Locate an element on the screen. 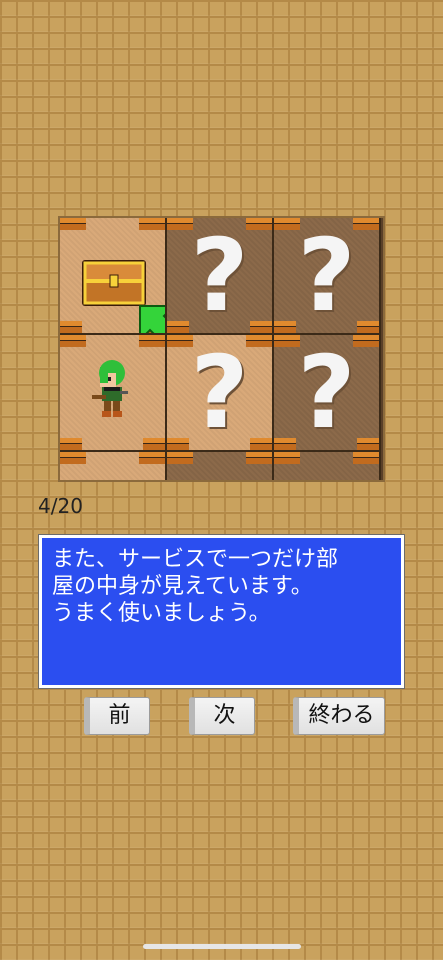 This screenshot has width=443, height=960. tile-r2c2: ? is located at coordinates (220, 393).